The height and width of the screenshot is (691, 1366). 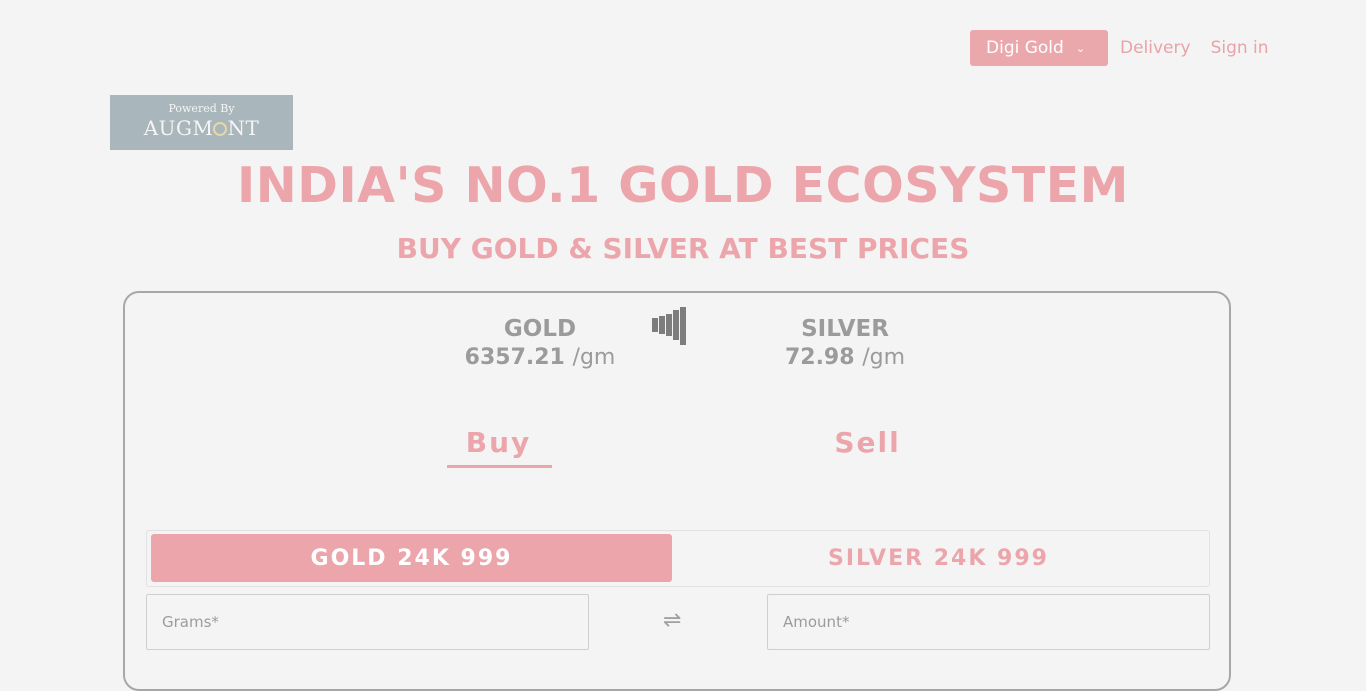 What do you see at coordinates (845, 357) in the screenshot?
I see `silver-price-value: 72.98 /gm` at bounding box center [845, 357].